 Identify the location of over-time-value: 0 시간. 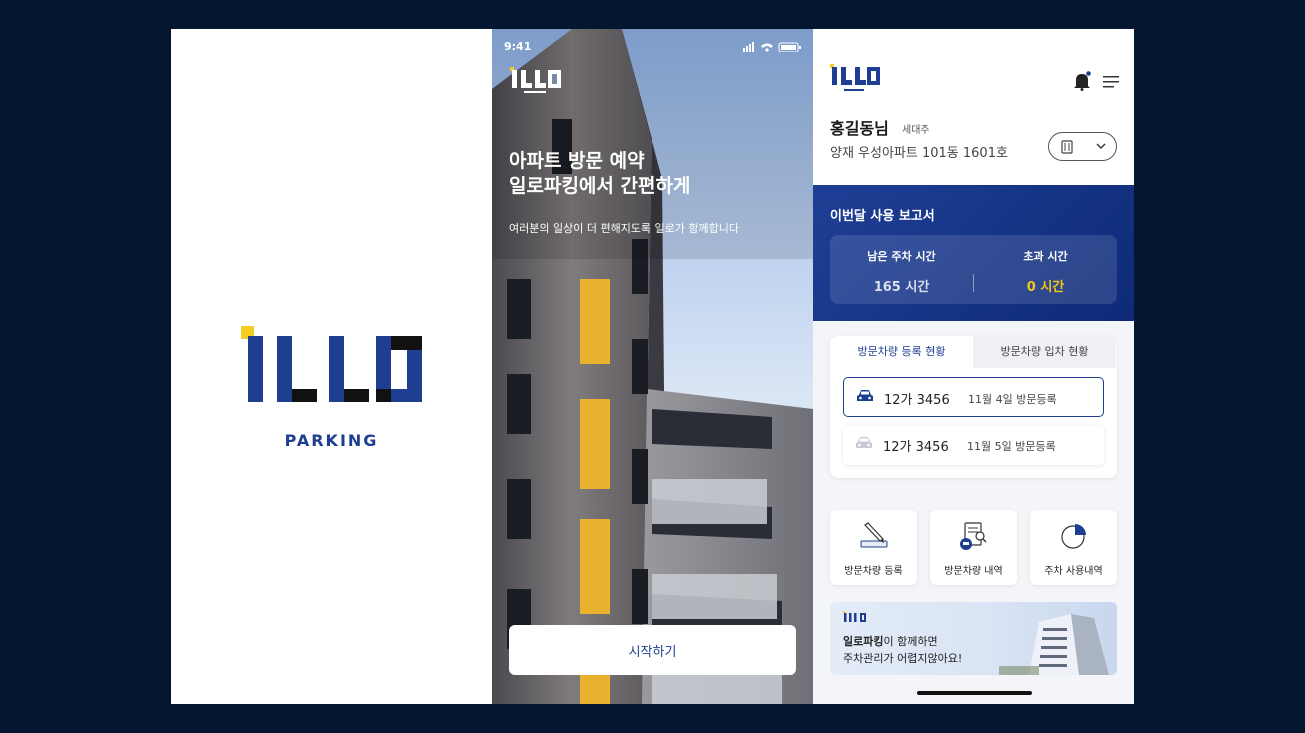
(1045, 287).